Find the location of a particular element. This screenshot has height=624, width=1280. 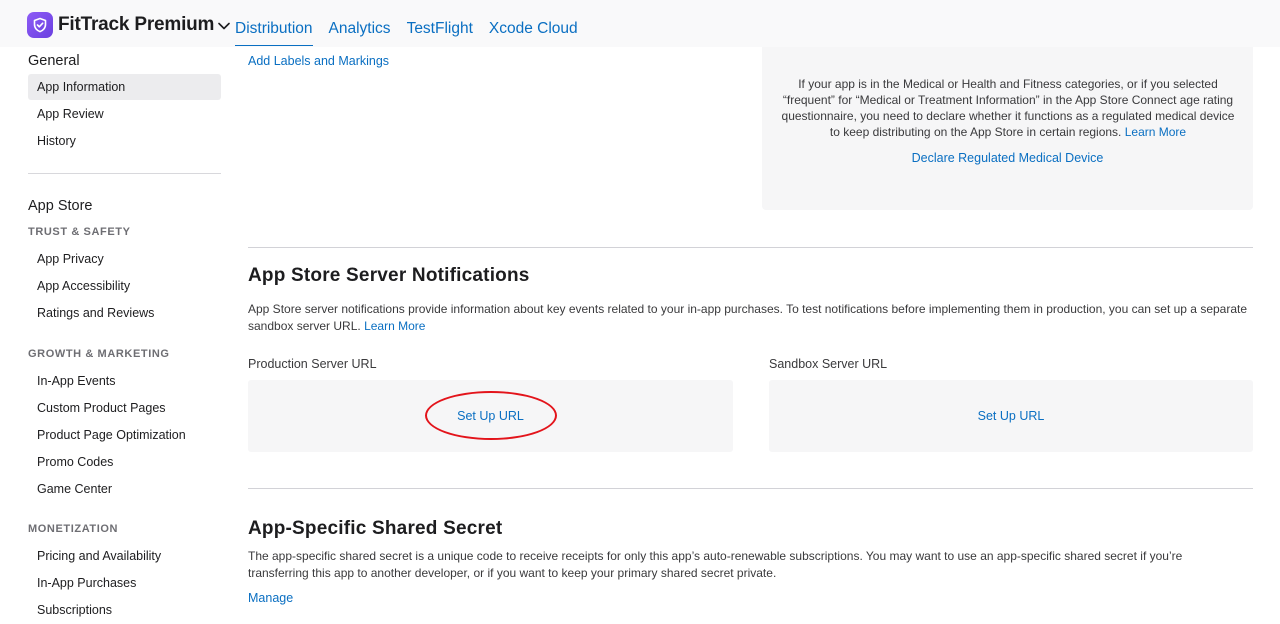

shared-secret-title: App-Specific Shared Secret is located at coordinates (375, 528).